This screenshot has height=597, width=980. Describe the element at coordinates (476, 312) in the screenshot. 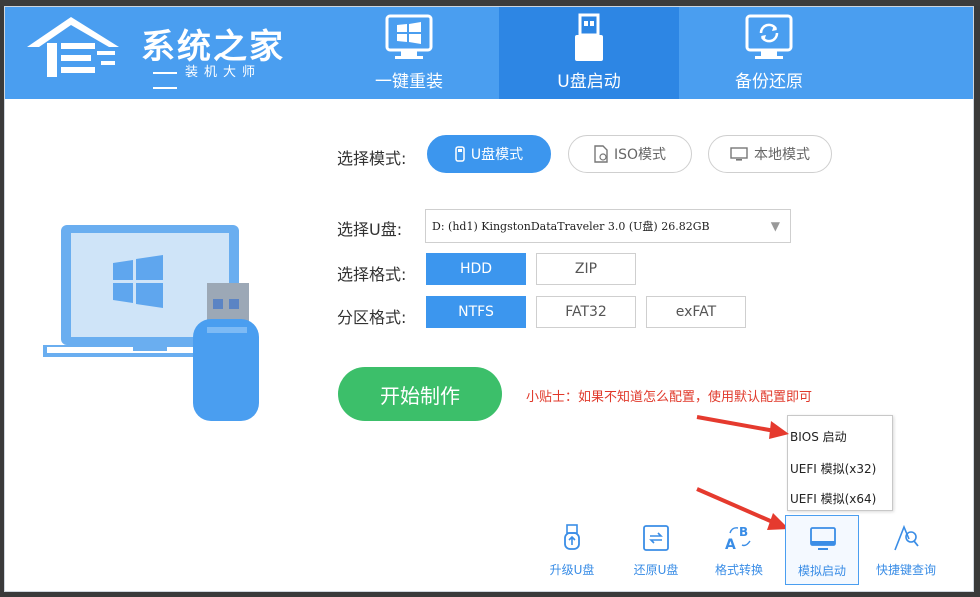

I see `partition-ntfs-button: NTFS` at that location.